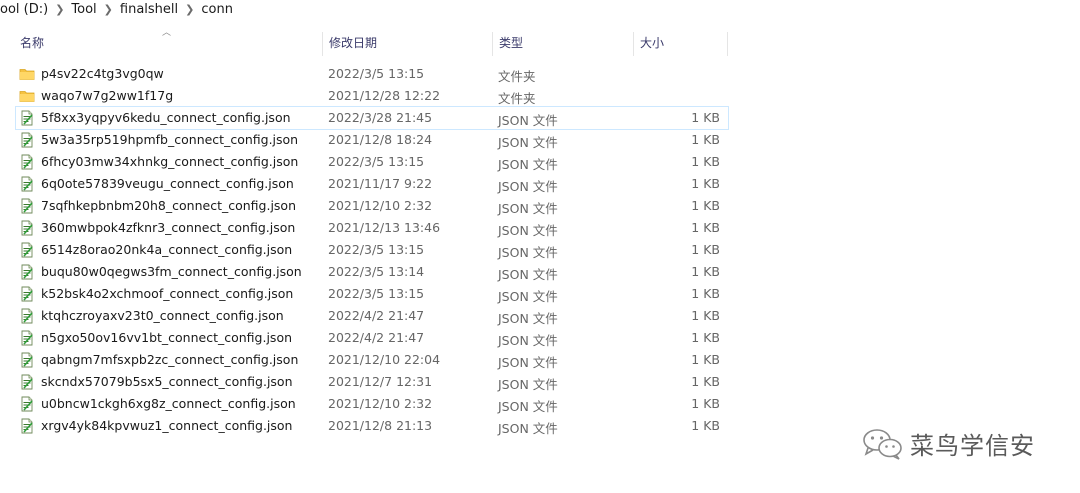  I want to click on column-size: 大小, so click(651, 44).